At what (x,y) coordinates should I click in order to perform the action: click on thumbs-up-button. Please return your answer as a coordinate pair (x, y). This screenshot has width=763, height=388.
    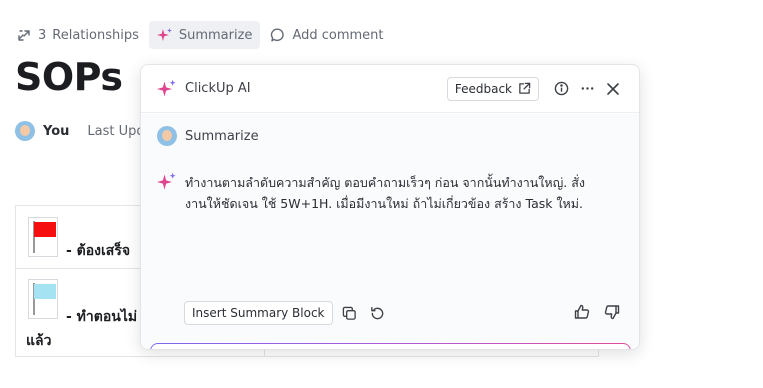
    Looking at the image, I should click on (582, 312).